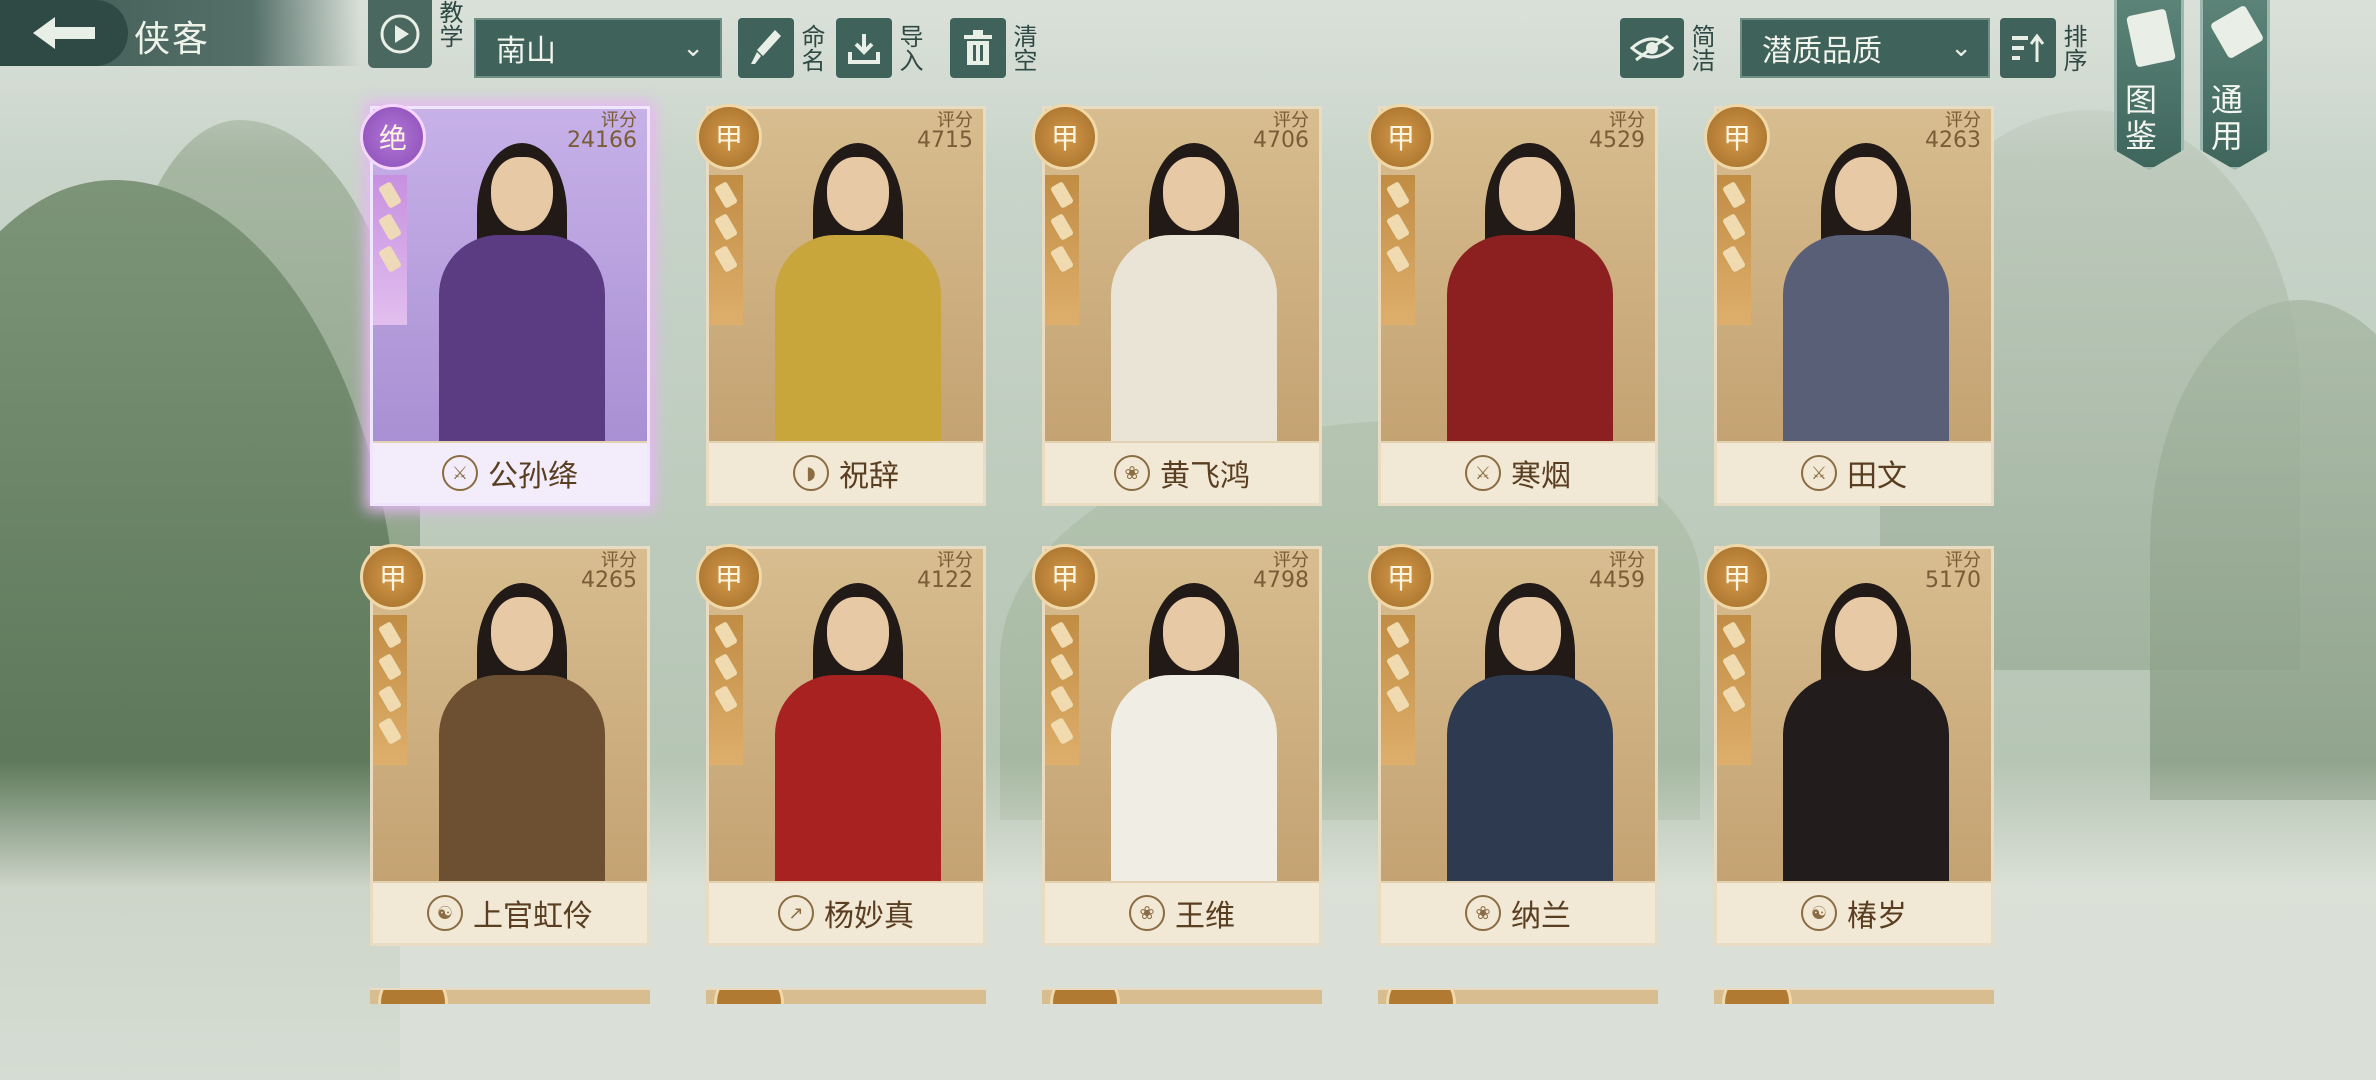  Describe the element at coordinates (864, 48) in the screenshot. I see `download-icon` at that location.